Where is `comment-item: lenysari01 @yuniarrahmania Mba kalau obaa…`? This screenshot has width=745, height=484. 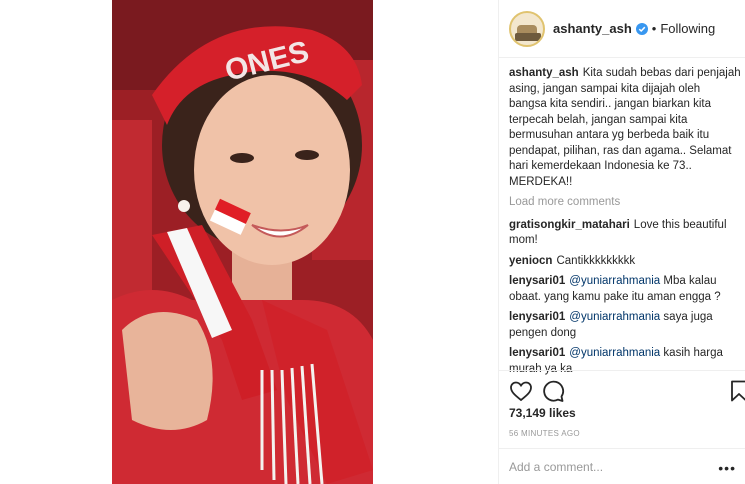 comment-item: lenysari01 @yuniarrahmania Mba kalau obaa… is located at coordinates (625, 289).